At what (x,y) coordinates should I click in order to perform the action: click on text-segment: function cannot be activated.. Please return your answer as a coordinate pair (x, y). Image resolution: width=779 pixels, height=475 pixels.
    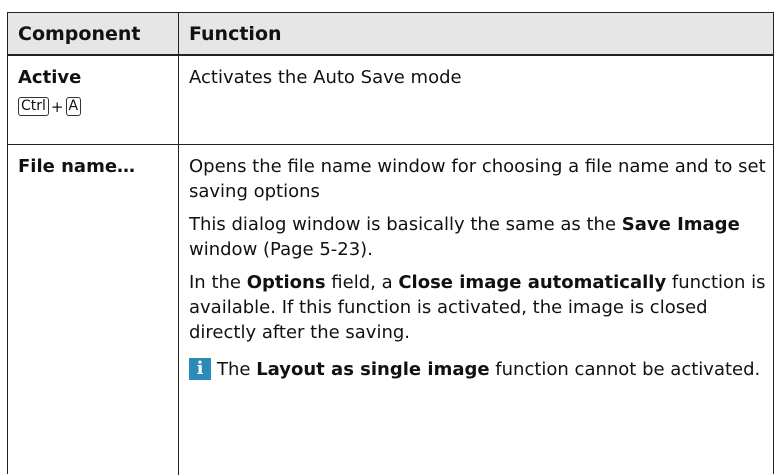
    Looking at the image, I should click on (625, 369).